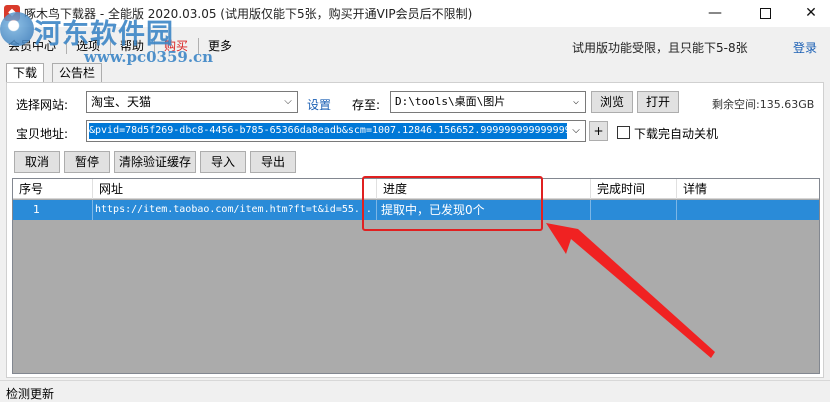 The height and width of the screenshot is (402, 830). Describe the element at coordinates (748, 210) in the screenshot. I see `row-detail` at that location.